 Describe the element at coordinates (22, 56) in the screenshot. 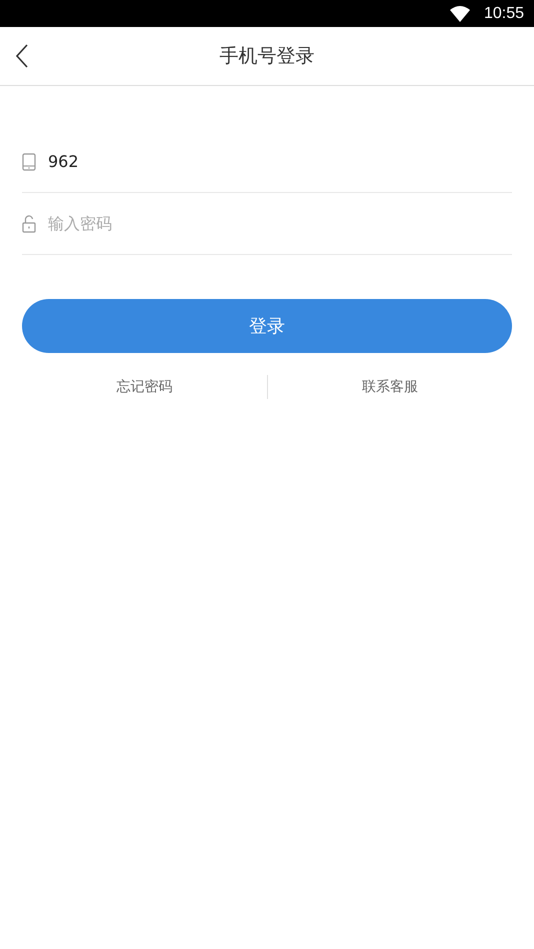

I see `chevron-left-icon` at that location.